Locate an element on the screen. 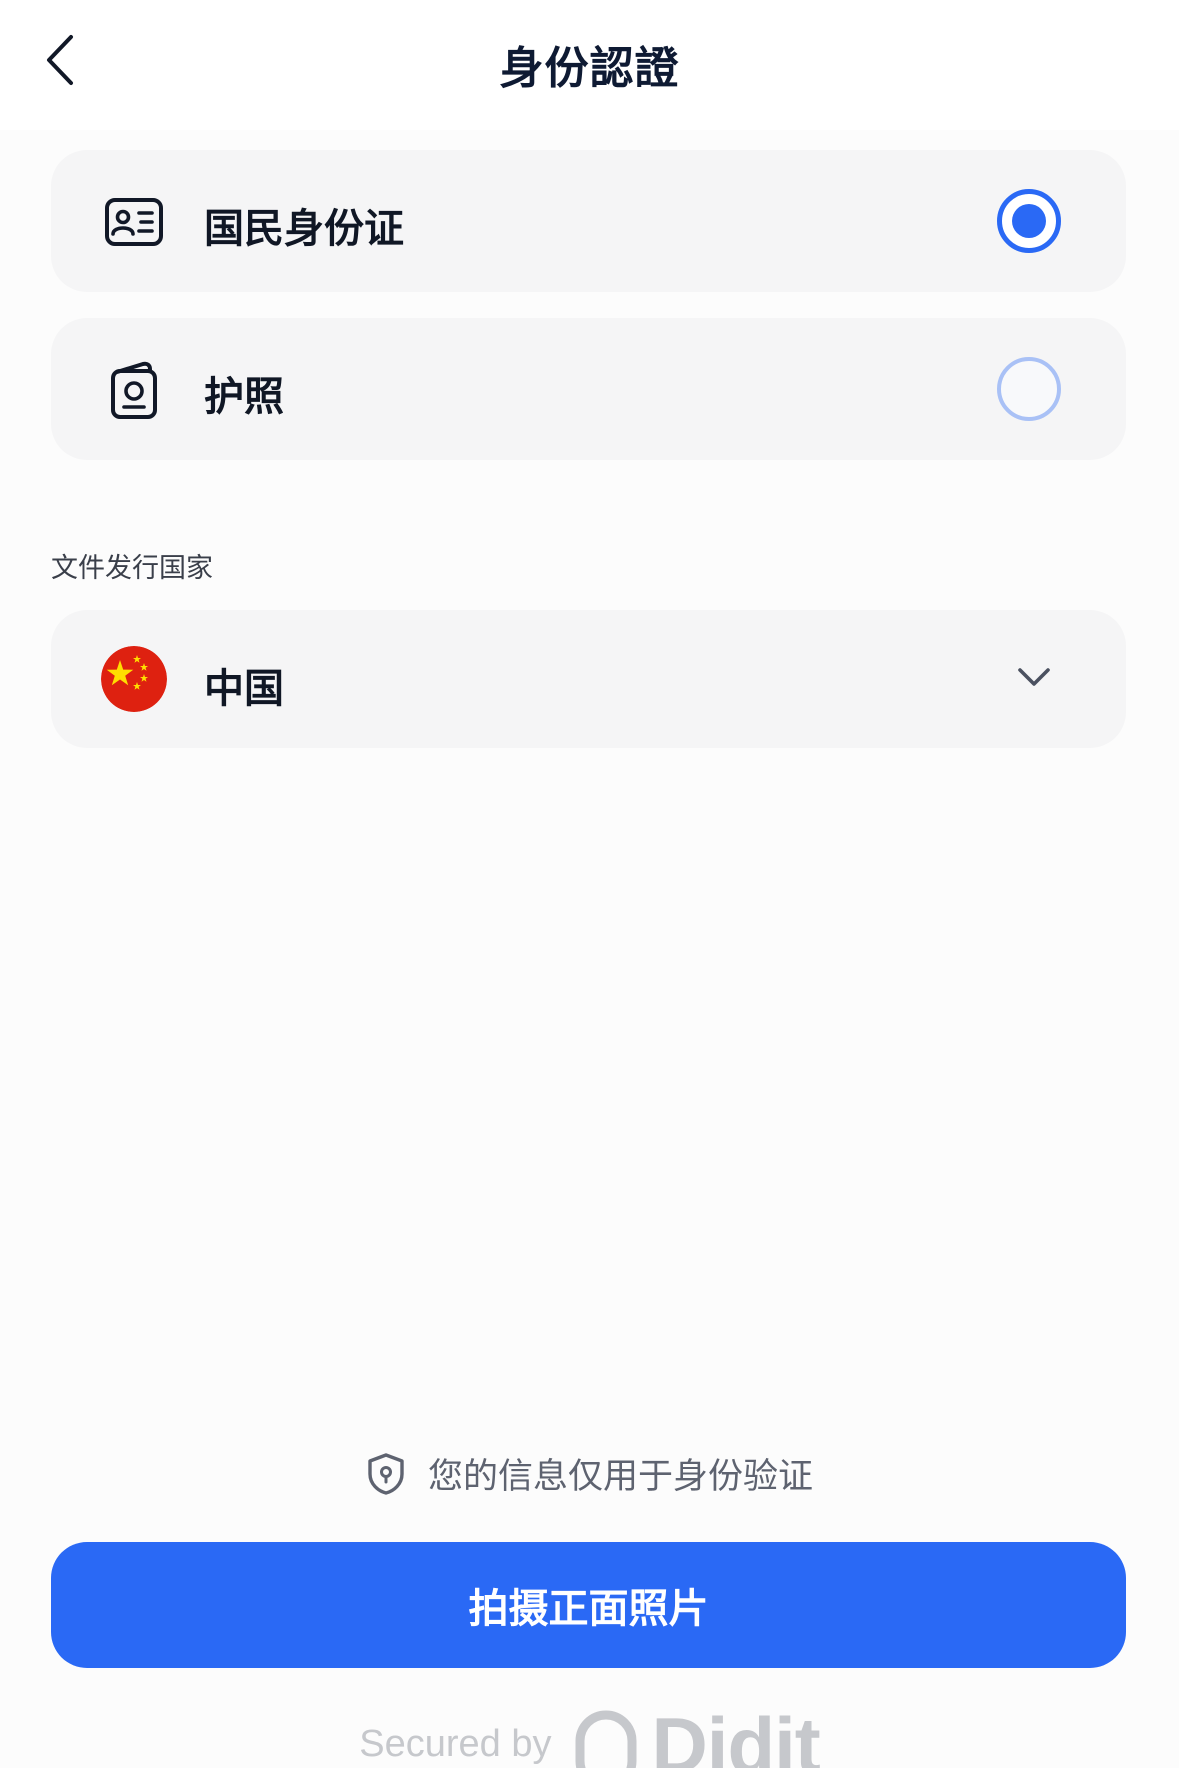  take-front-photo-button: 拍摄正面照片 is located at coordinates (588, 1605).